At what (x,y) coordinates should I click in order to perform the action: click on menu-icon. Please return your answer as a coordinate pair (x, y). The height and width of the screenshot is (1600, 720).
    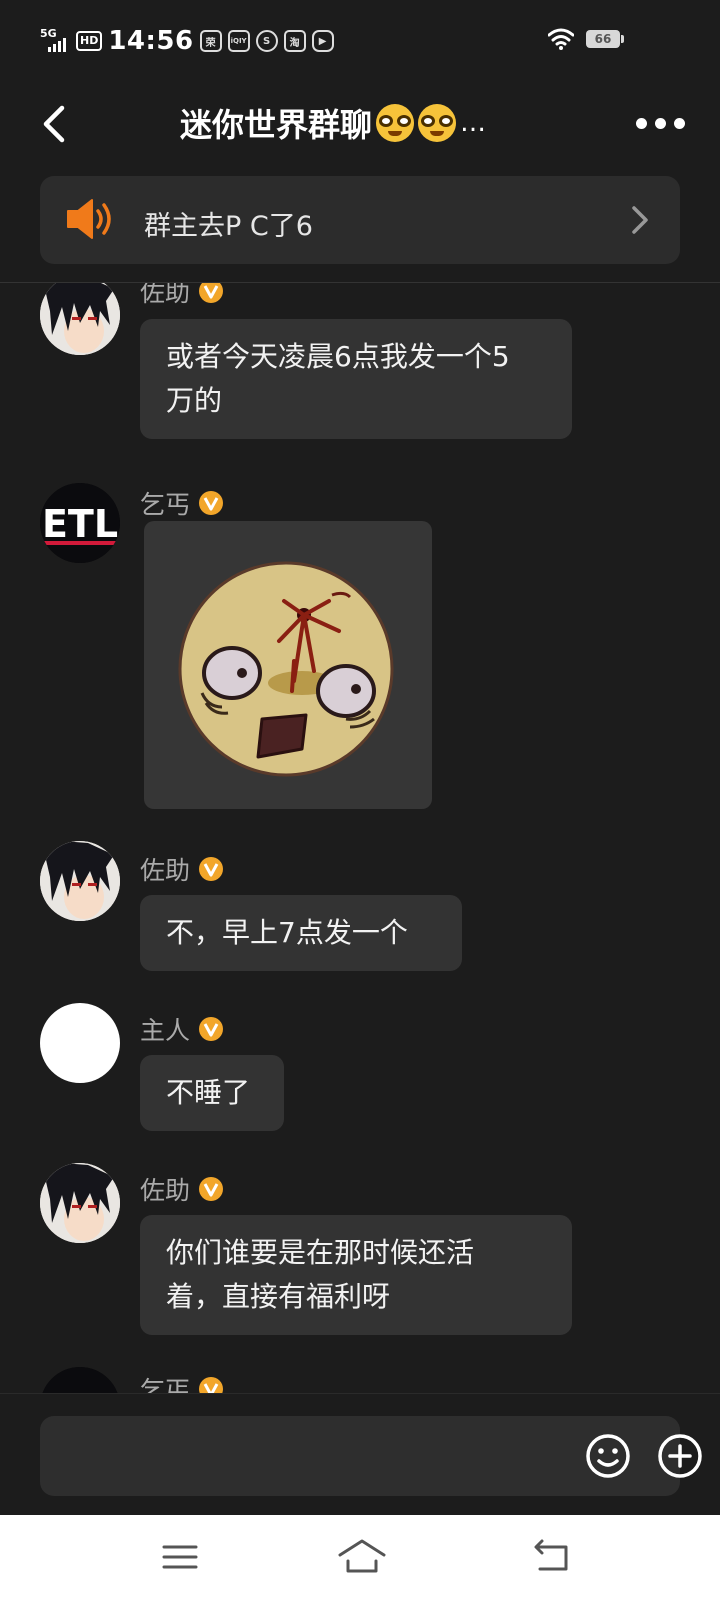
    Looking at the image, I should click on (180, 1557).